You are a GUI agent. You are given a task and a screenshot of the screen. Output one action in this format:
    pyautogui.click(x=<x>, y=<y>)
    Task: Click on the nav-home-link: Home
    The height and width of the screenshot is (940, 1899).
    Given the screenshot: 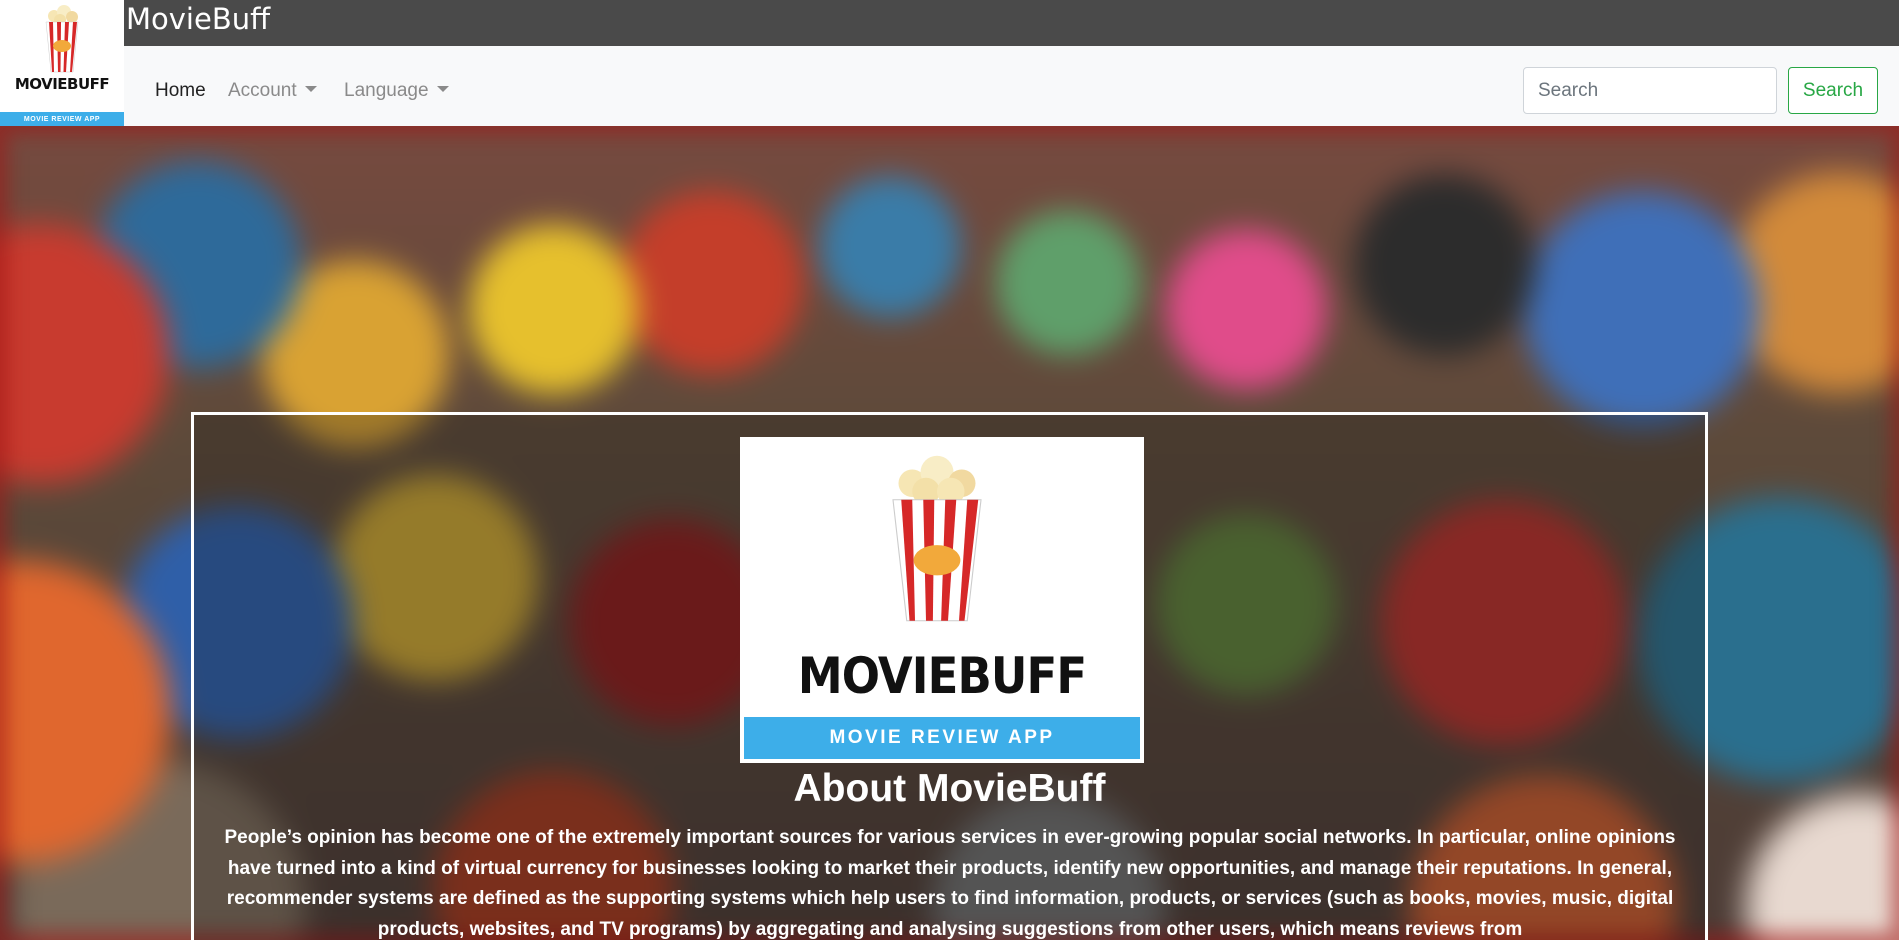 What is the action you would take?
    pyautogui.click(x=180, y=91)
    